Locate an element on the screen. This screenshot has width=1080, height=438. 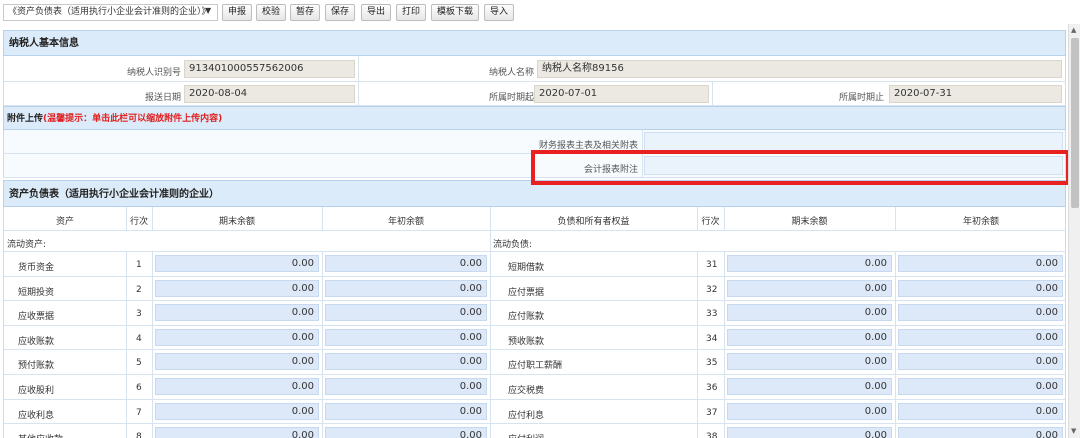
liability-line-no: 35 is located at coordinates (712, 363).